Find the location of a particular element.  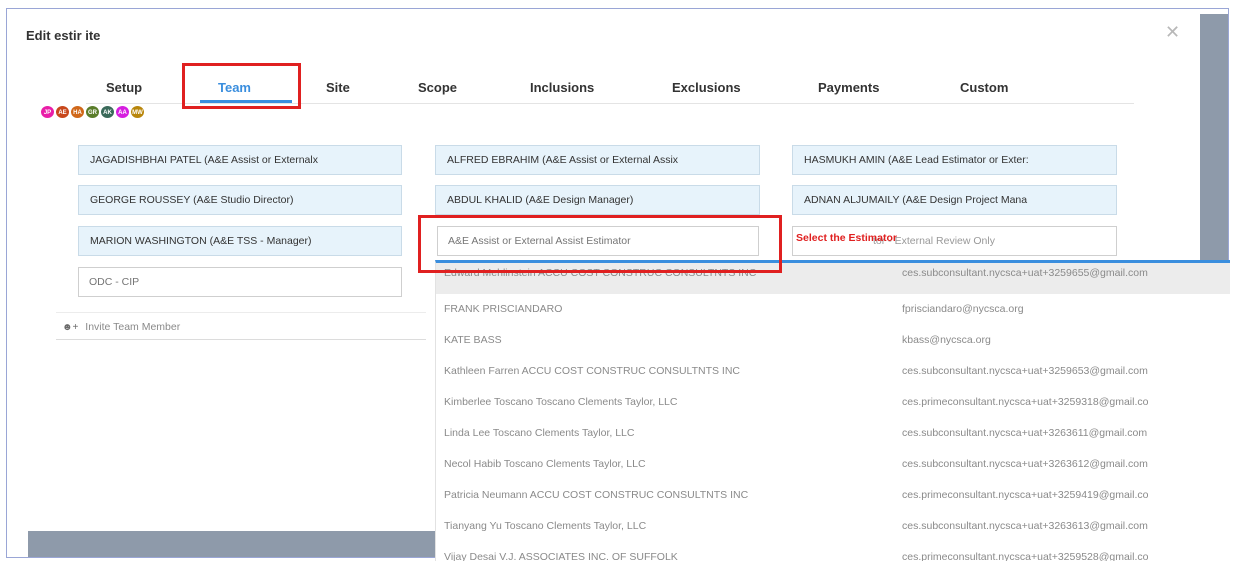

team-member-chip: GEORGE ROUSSEY (A&E Studio Director) is located at coordinates (240, 200).